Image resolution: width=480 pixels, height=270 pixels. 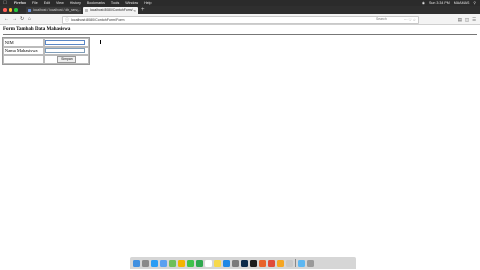 I want to click on page-title: Form Tambah Data Mahasiswa, so click(x=37, y=29).